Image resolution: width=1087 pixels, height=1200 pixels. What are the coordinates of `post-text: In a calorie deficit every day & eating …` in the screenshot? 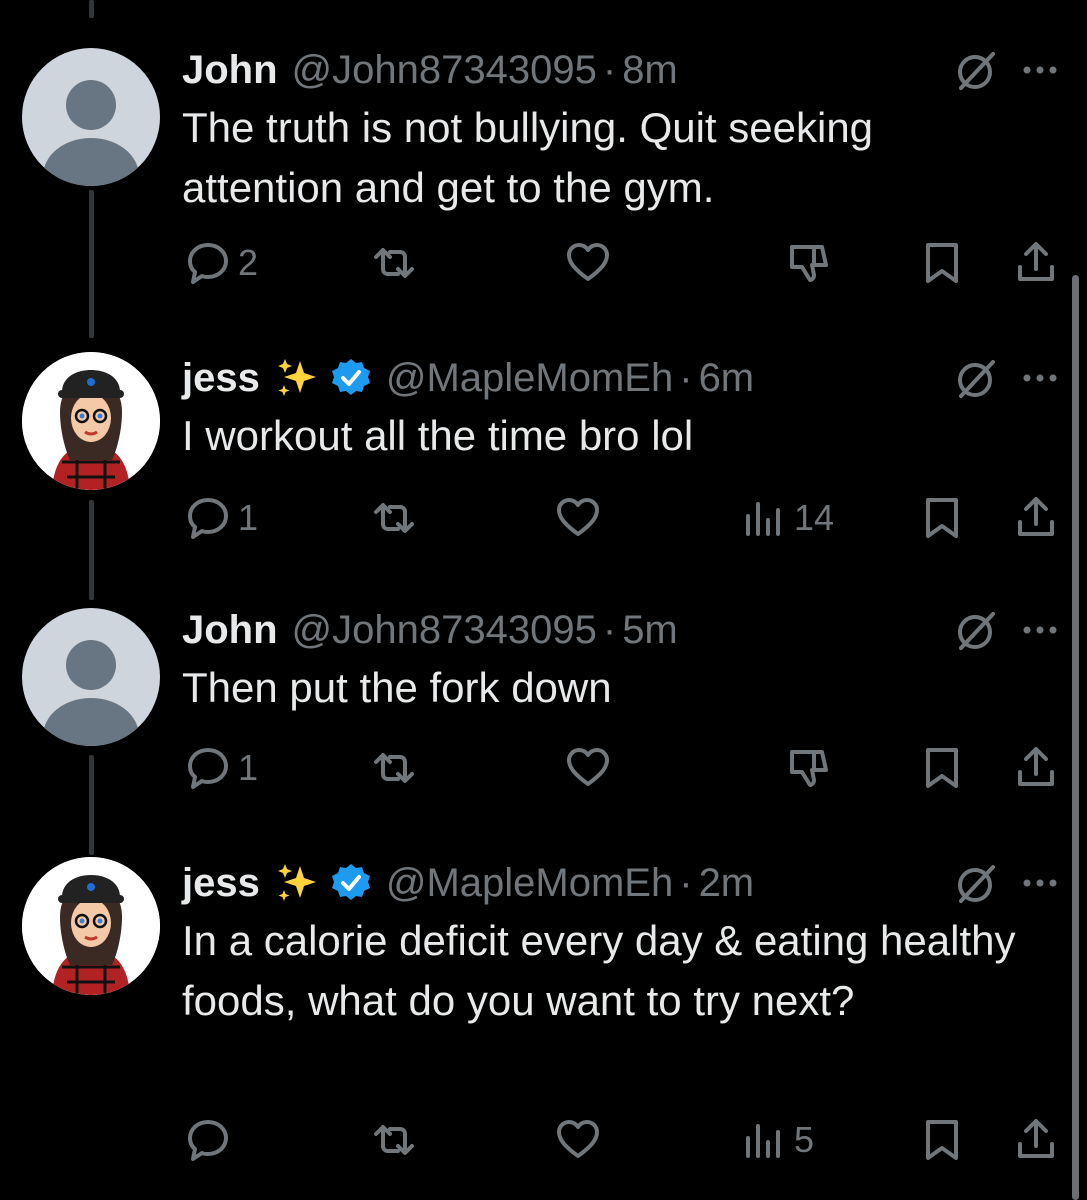 It's located at (599, 970).